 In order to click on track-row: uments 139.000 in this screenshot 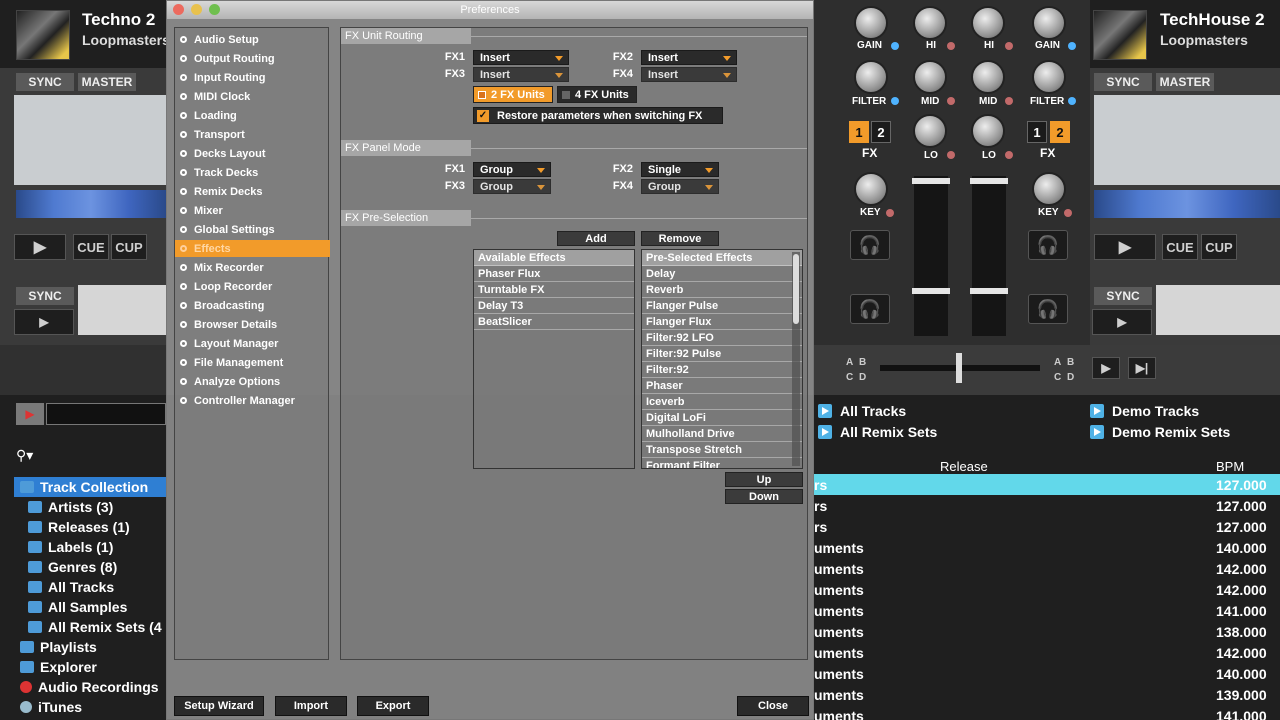, I will do `click(1047, 694)`.